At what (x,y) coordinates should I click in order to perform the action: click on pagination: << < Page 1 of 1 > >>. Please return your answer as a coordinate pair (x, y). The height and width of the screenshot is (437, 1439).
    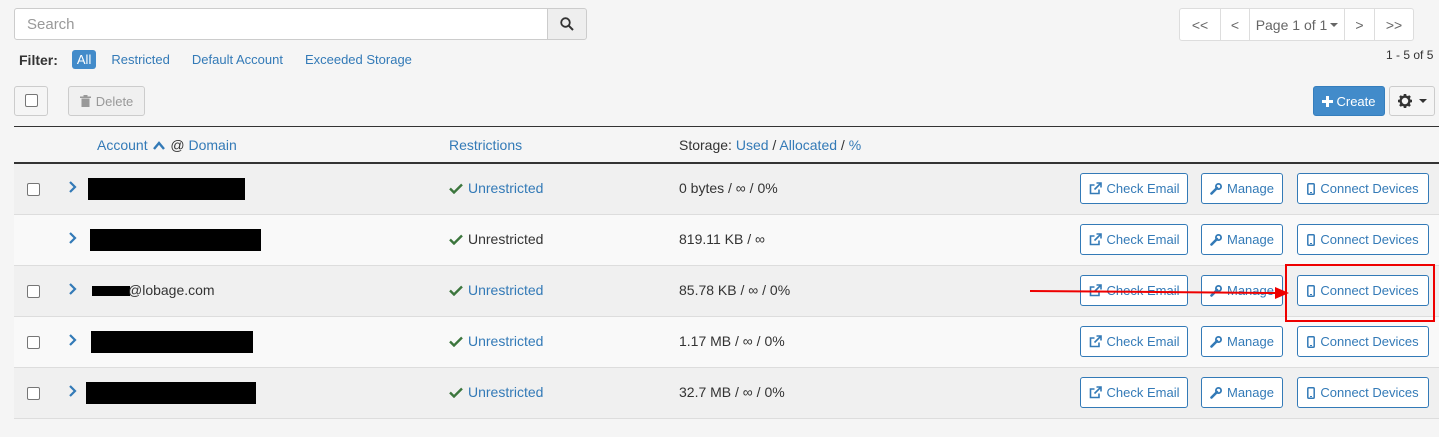
    Looking at the image, I should click on (1296, 24).